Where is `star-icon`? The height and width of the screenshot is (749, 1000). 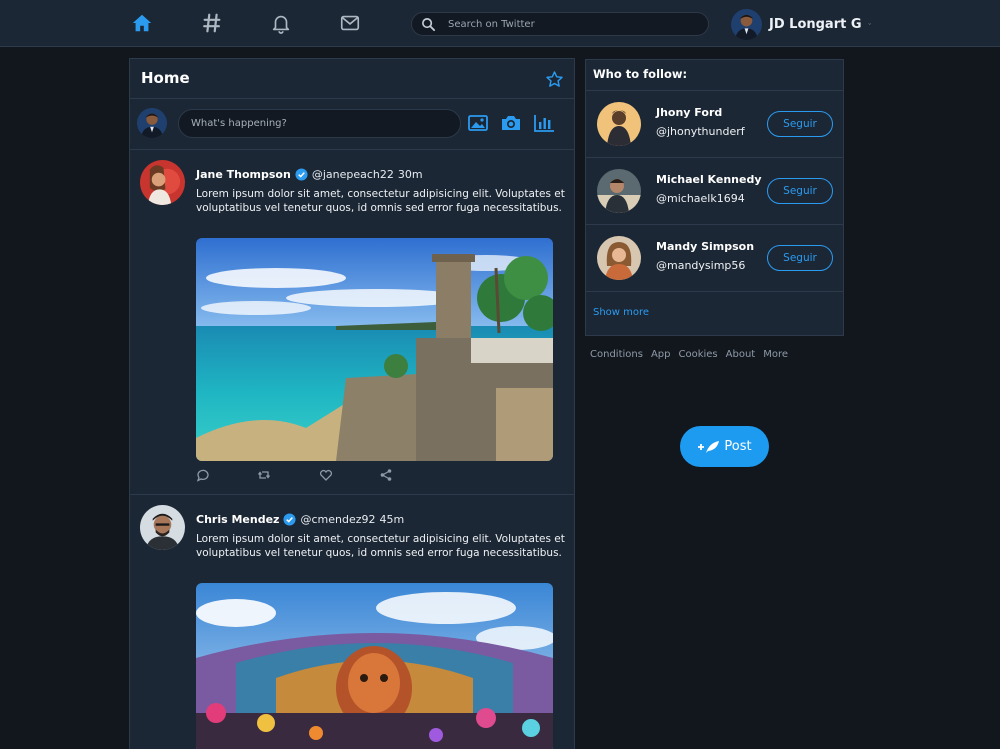
star-icon is located at coordinates (554, 79).